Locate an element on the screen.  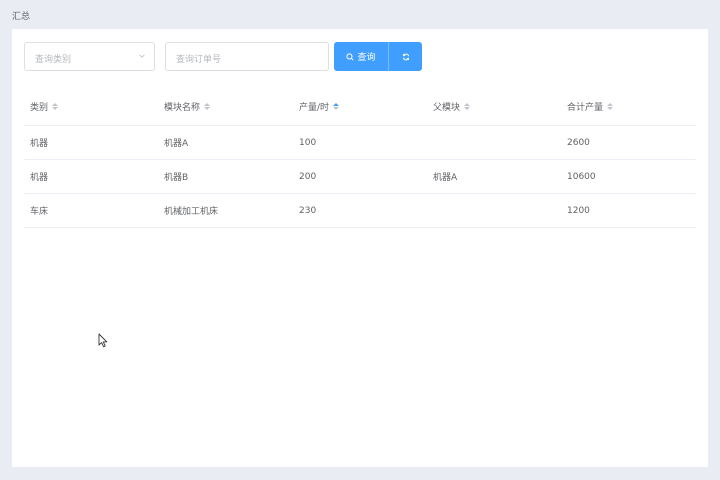
column-header-label: 类别 is located at coordinates (39, 107).